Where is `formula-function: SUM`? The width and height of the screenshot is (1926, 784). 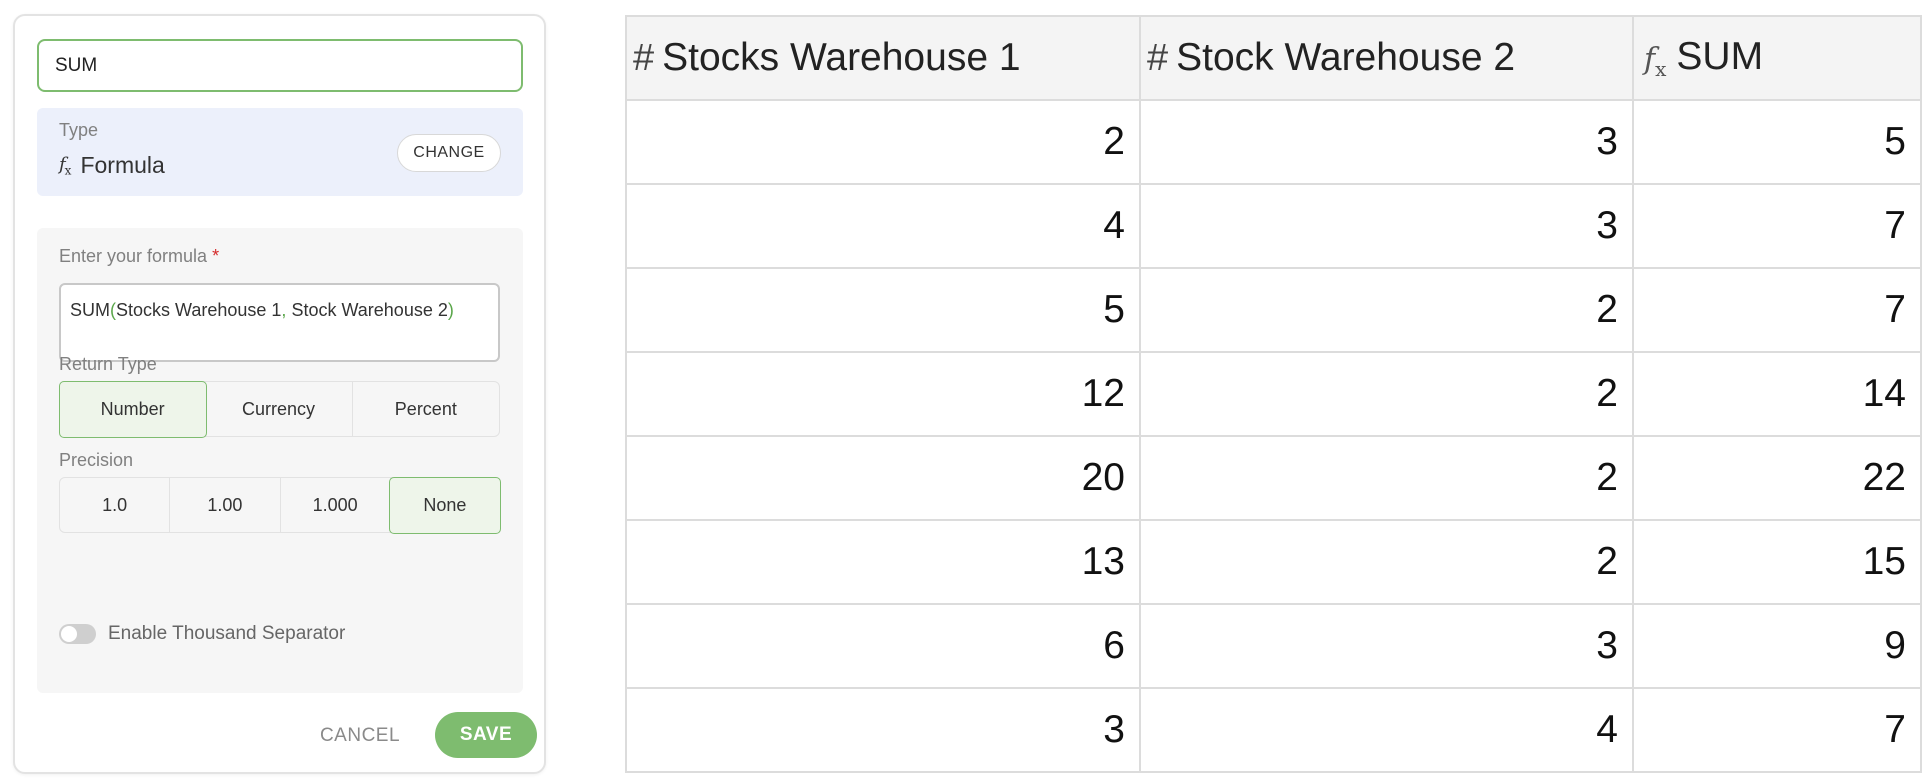 formula-function: SUM is located at coordinates (90, 310).